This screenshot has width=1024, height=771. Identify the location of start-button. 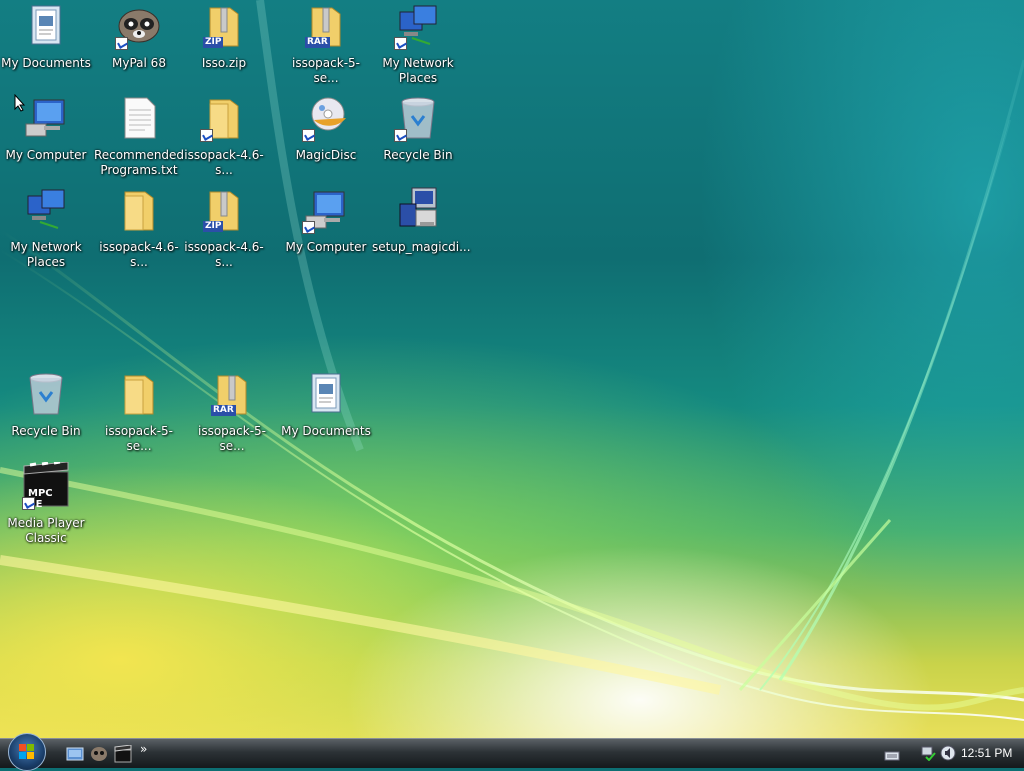
(27, 752).